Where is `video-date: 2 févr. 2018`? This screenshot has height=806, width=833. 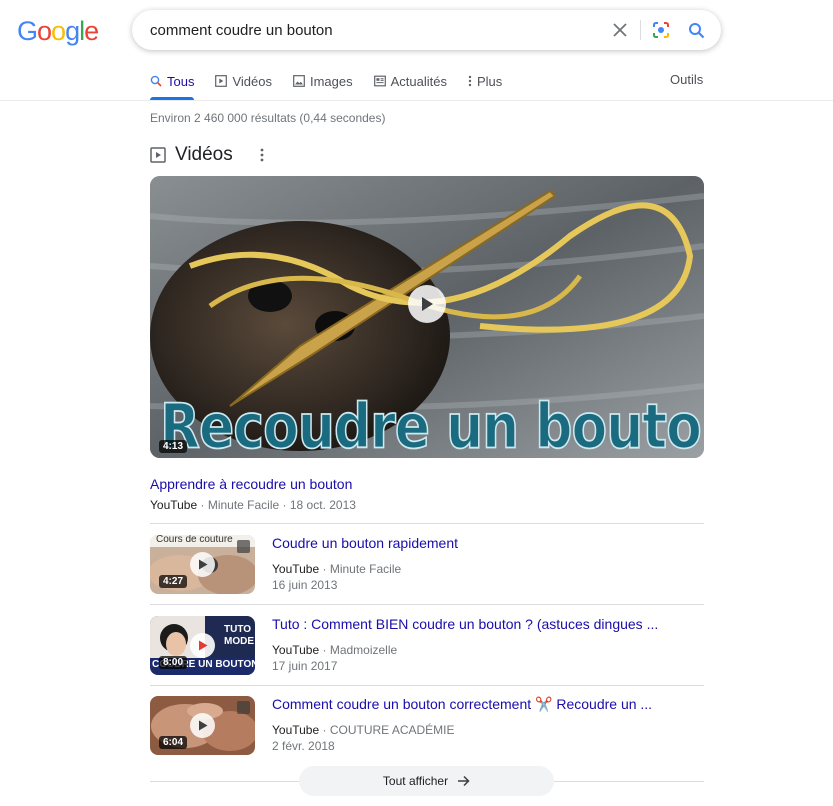 video-date: 2 févr. 2018 is located at coordinates (303, 746).